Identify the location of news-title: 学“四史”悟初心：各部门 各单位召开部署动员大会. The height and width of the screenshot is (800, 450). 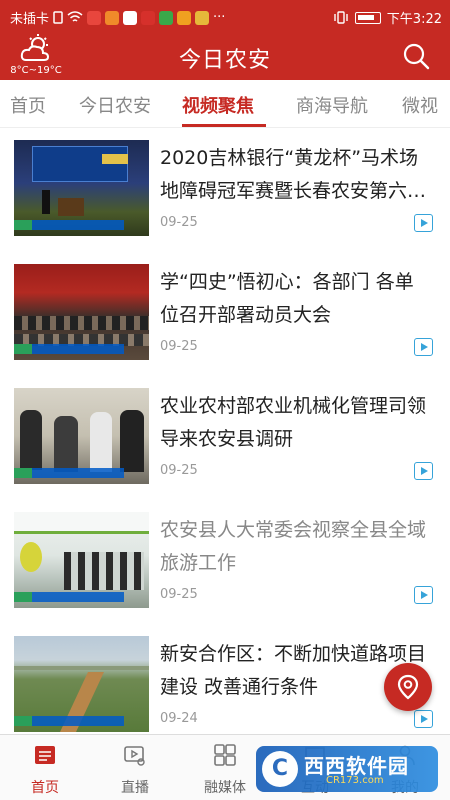
(287, 298).